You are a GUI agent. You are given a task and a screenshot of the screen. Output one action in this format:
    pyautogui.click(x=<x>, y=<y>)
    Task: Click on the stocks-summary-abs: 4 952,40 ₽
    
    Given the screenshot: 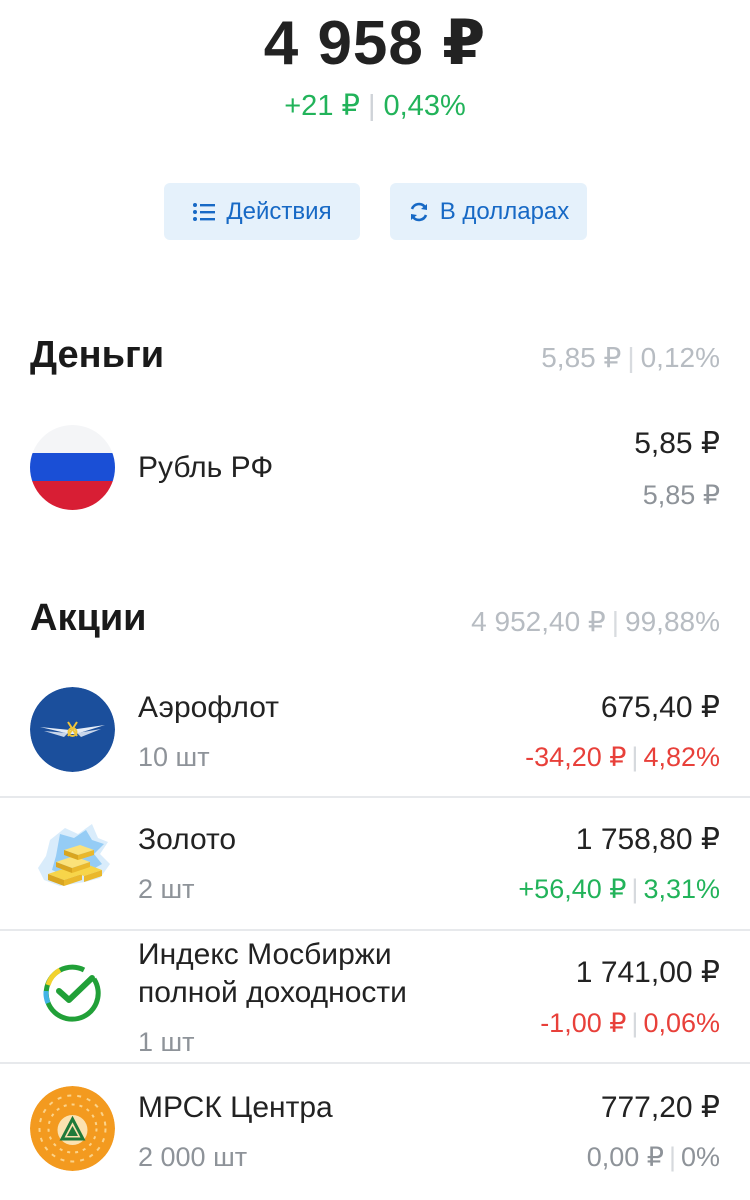 What is the action you would take?
    pyautogui.click(x=538, y=621)
    